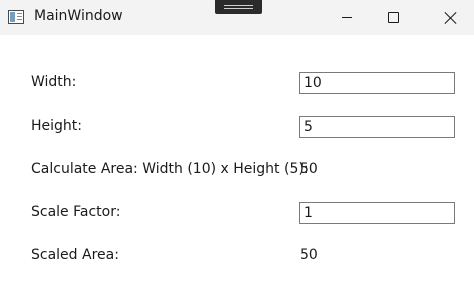 The image size is (474, 300). I want to click on maximize-icon, so click(393, 17).